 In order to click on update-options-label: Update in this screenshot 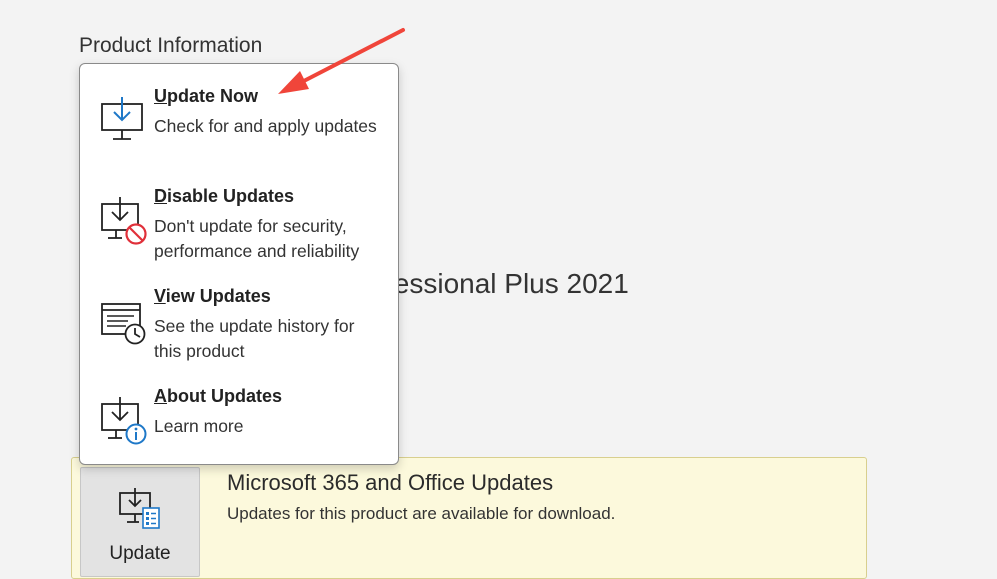, I will do `click(140, 553)`.